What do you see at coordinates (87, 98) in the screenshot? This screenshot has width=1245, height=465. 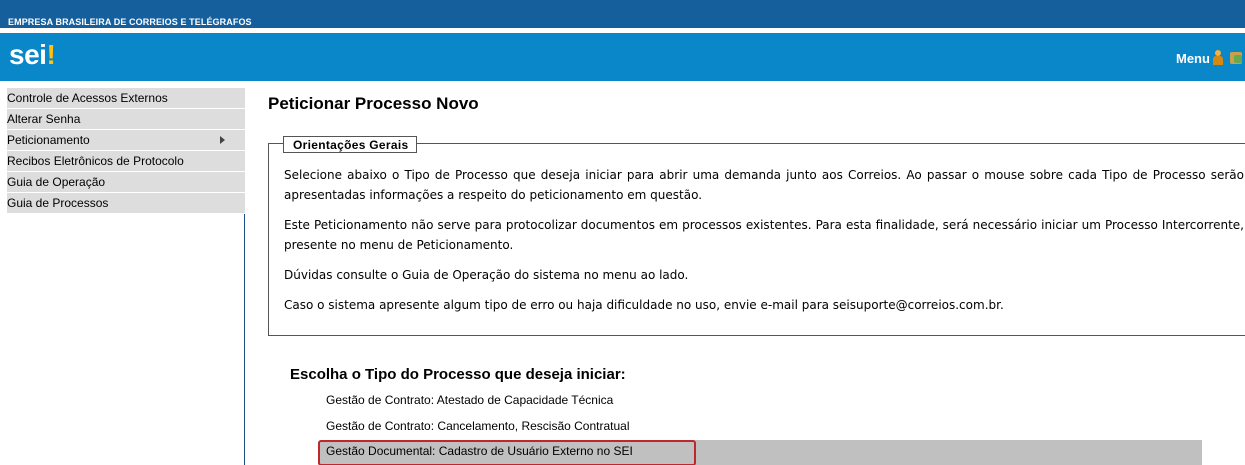 I see `sidebar-item-label: Controle de Acessos Externos` at bounding box center [87, 98].